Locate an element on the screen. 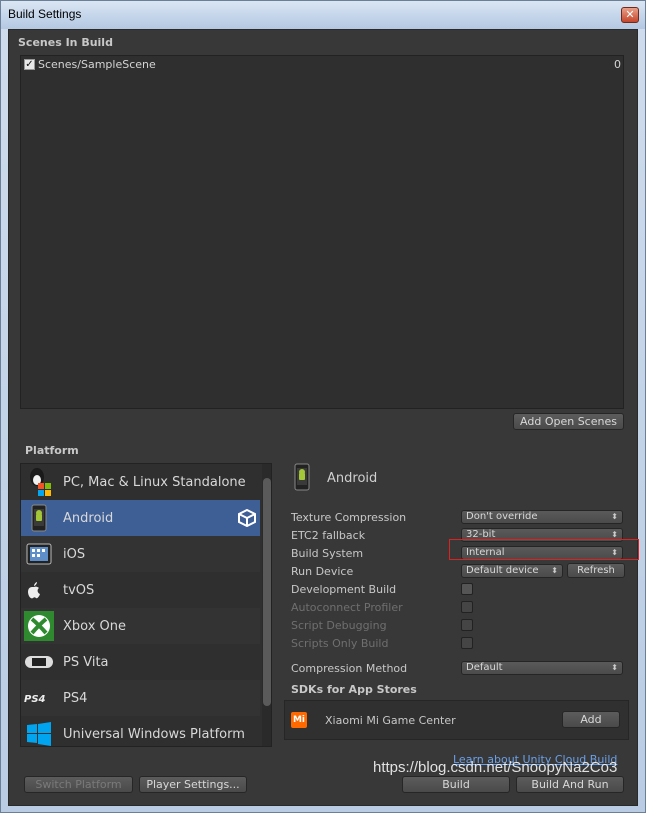 The width and height of the screenshot is (646, 813). platform-item-xbox: Xbox One is located at coordinates (140, 626).